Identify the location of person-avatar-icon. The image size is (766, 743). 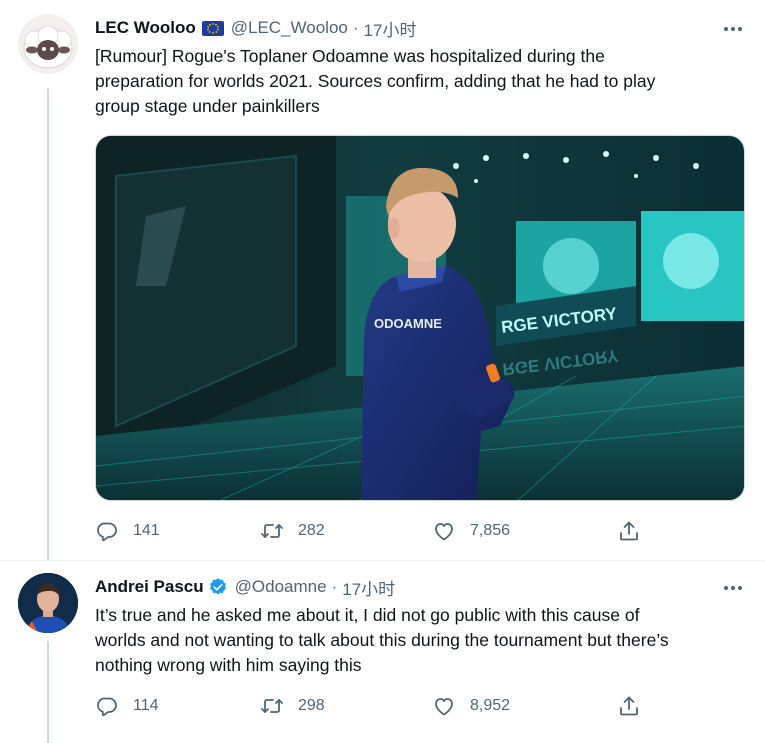
(48, 603).